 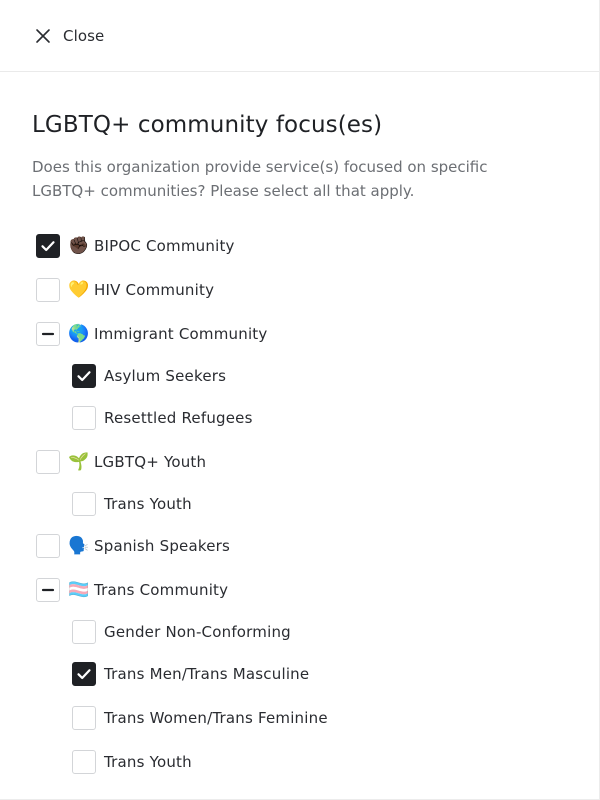 I want to click on panel-header: Close, so click(x=299, y=36).